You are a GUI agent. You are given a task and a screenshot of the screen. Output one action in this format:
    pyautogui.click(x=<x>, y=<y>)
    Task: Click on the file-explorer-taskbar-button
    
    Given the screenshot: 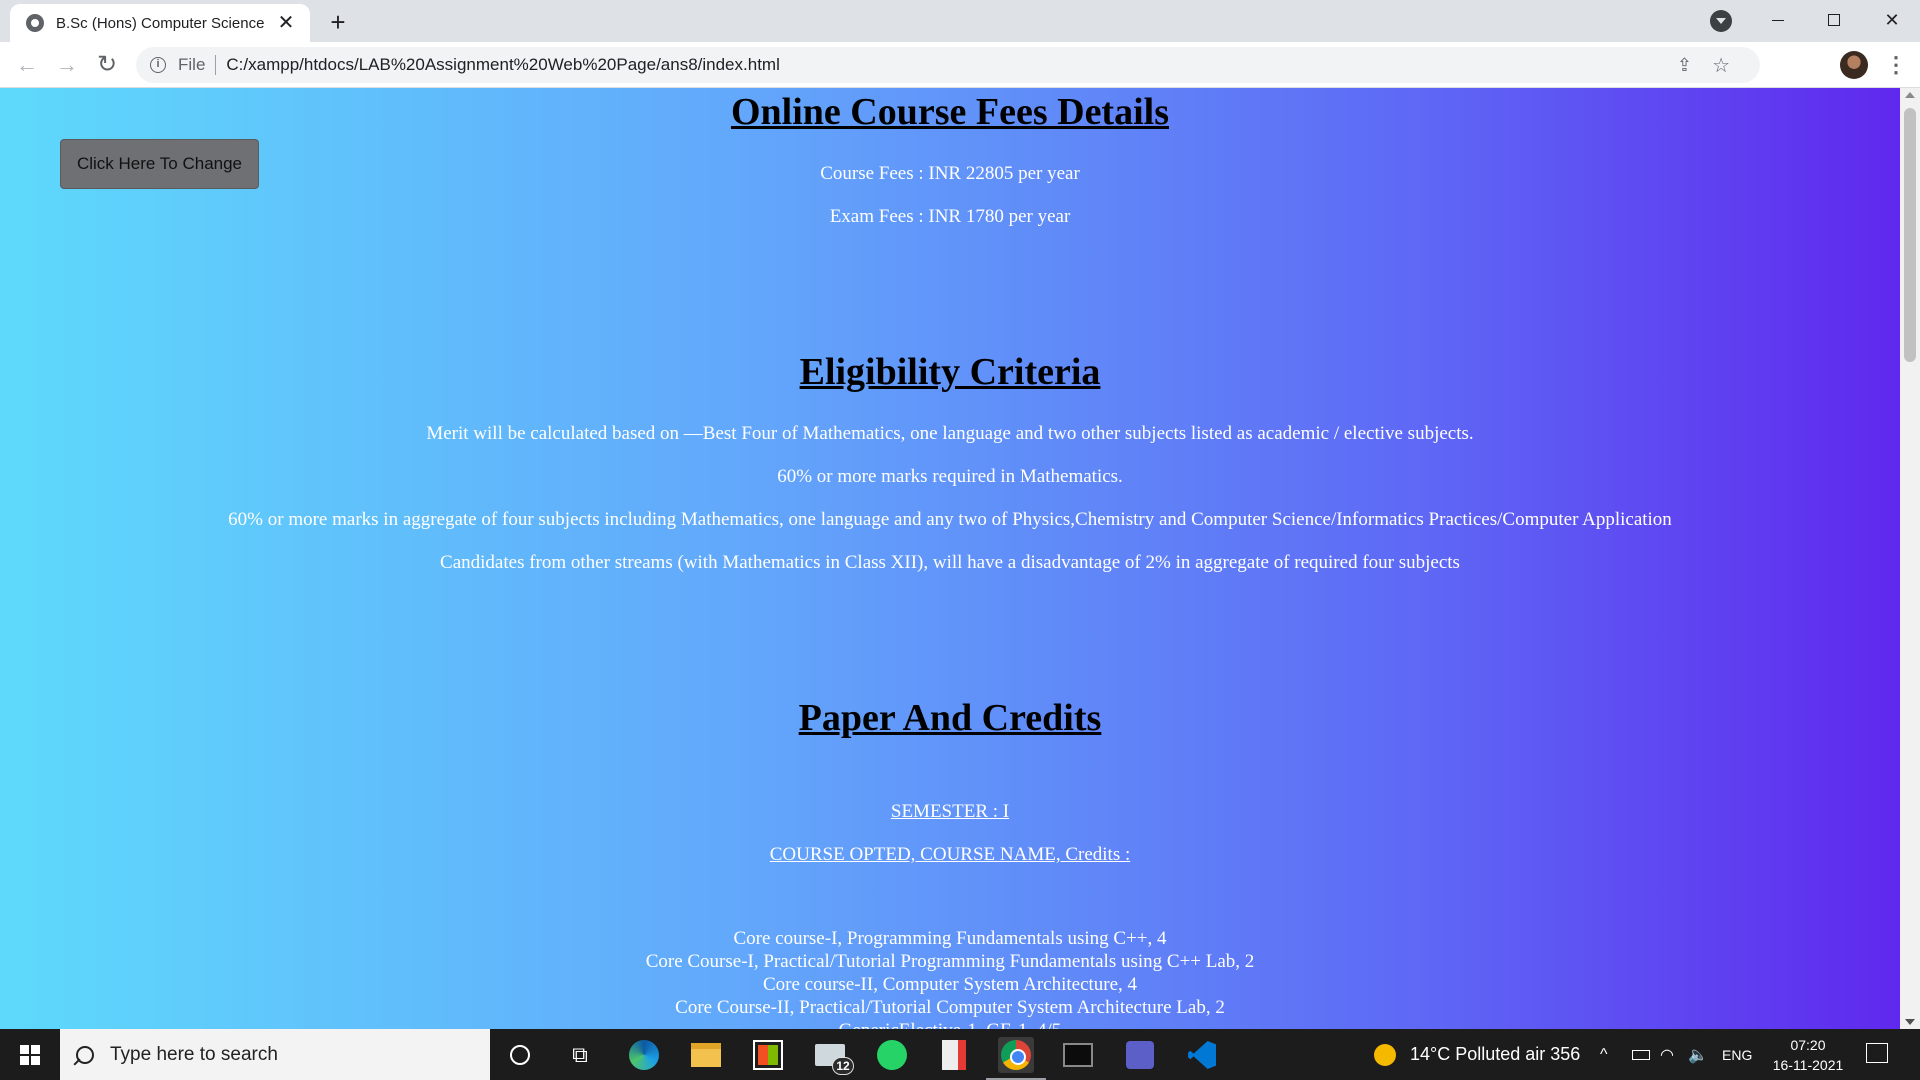 What is the action you would take?
    pyautogui.click(x=706, y=1055)
    